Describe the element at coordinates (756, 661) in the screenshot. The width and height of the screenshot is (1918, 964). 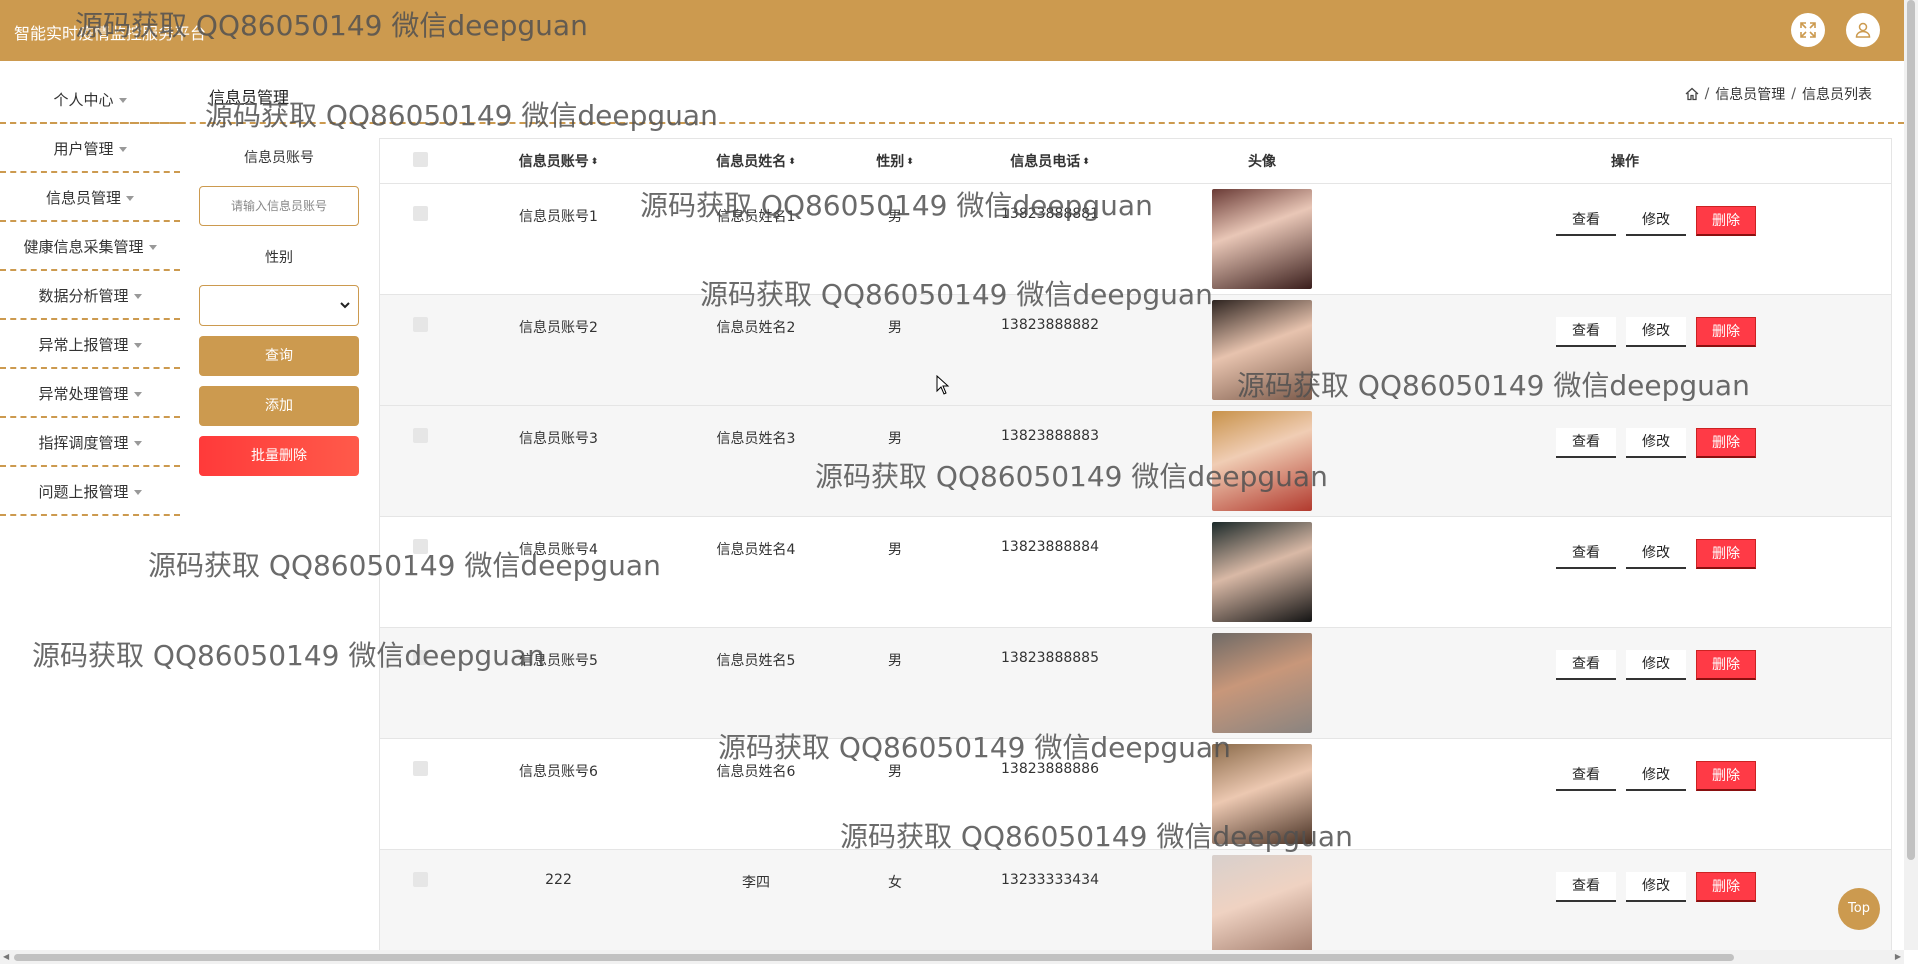
I see `cell-name: 信息员姓名5` at that location.